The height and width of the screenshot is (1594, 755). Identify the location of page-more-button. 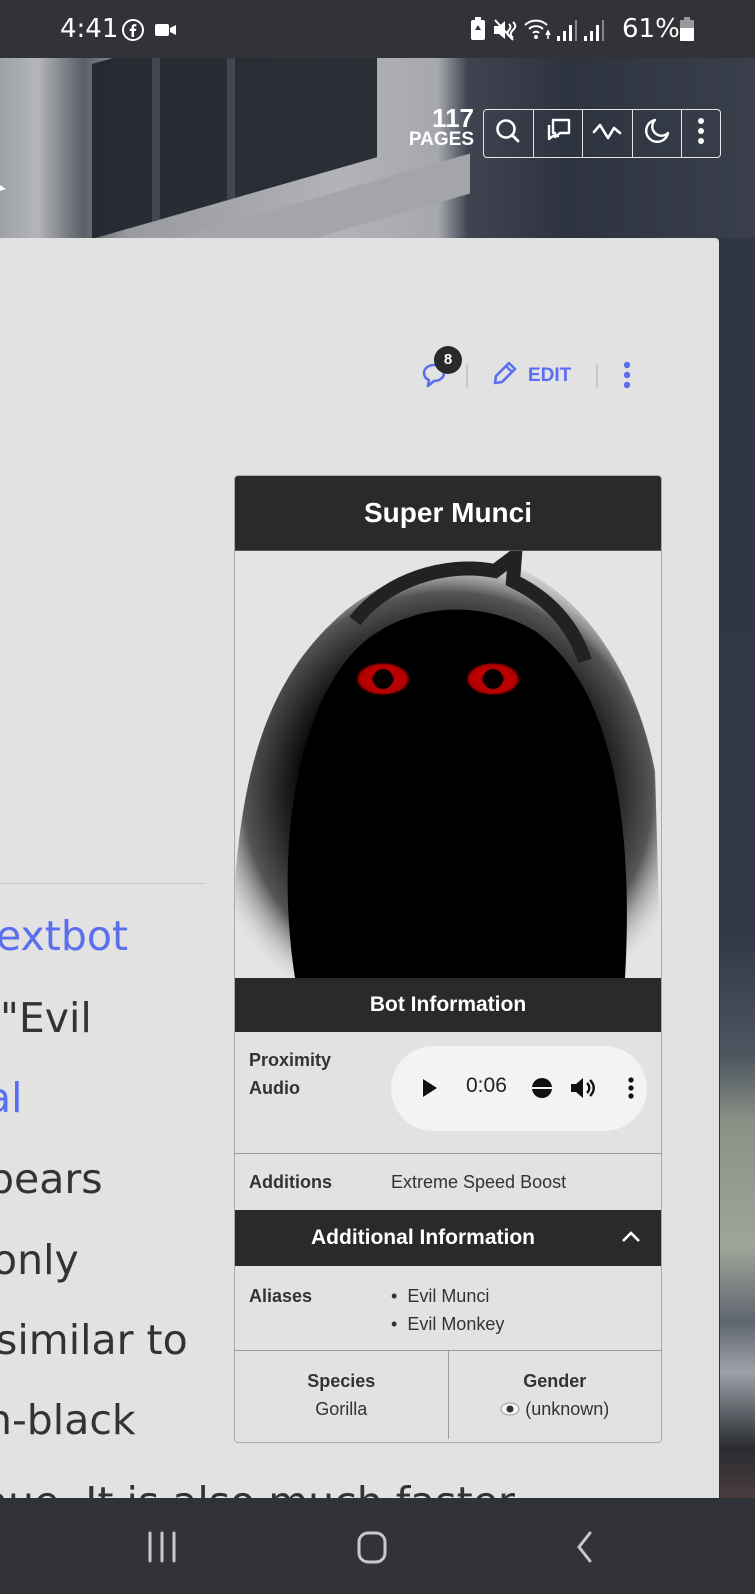
(627, 377).